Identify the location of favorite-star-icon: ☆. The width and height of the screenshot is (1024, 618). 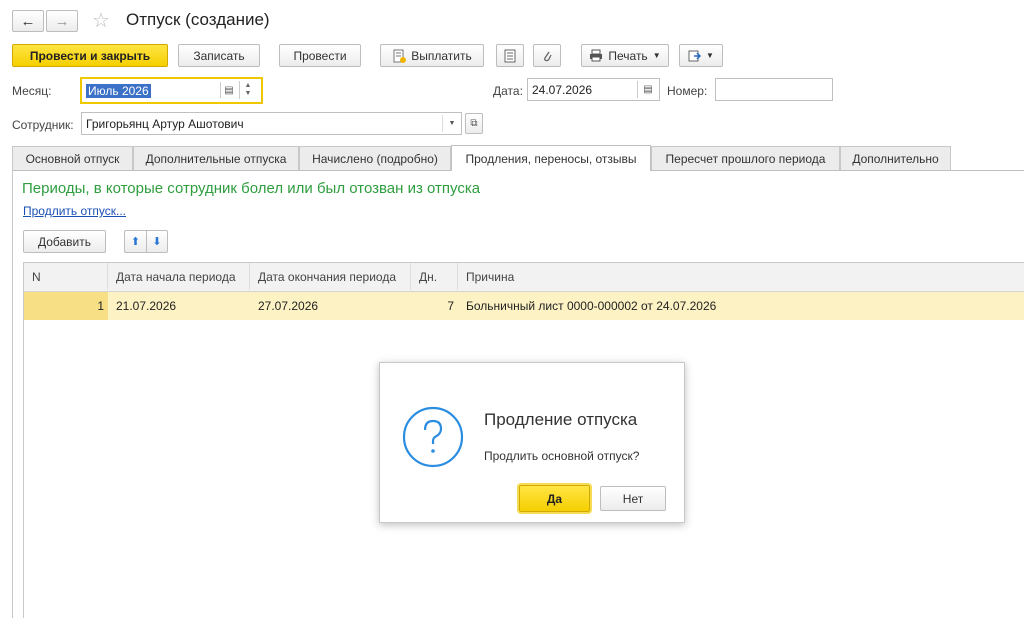
(101, 20).